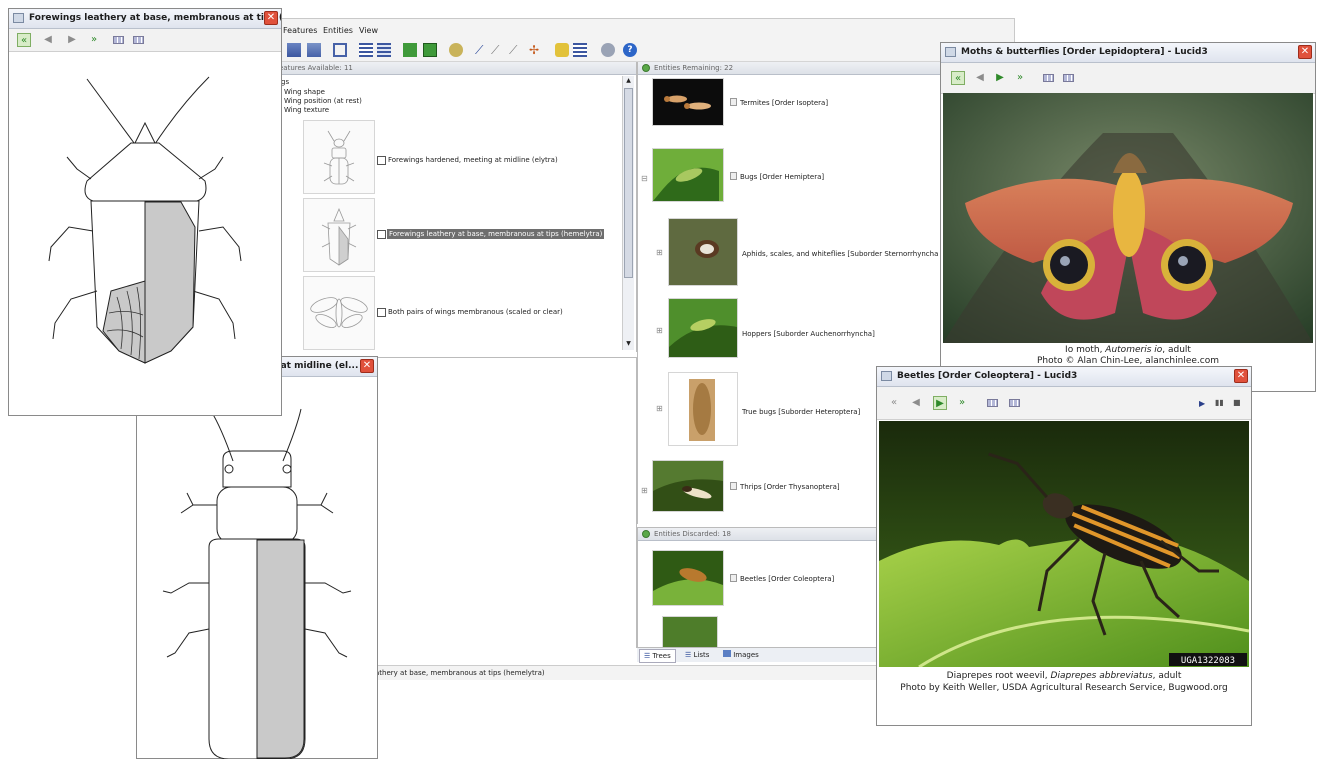 The width and height of the screenshot is (1317, 759). What do you see at coordinates (482, 50) in the screenshot?
I see `wand-icon: ⟋` at bounding box center [482, 50].